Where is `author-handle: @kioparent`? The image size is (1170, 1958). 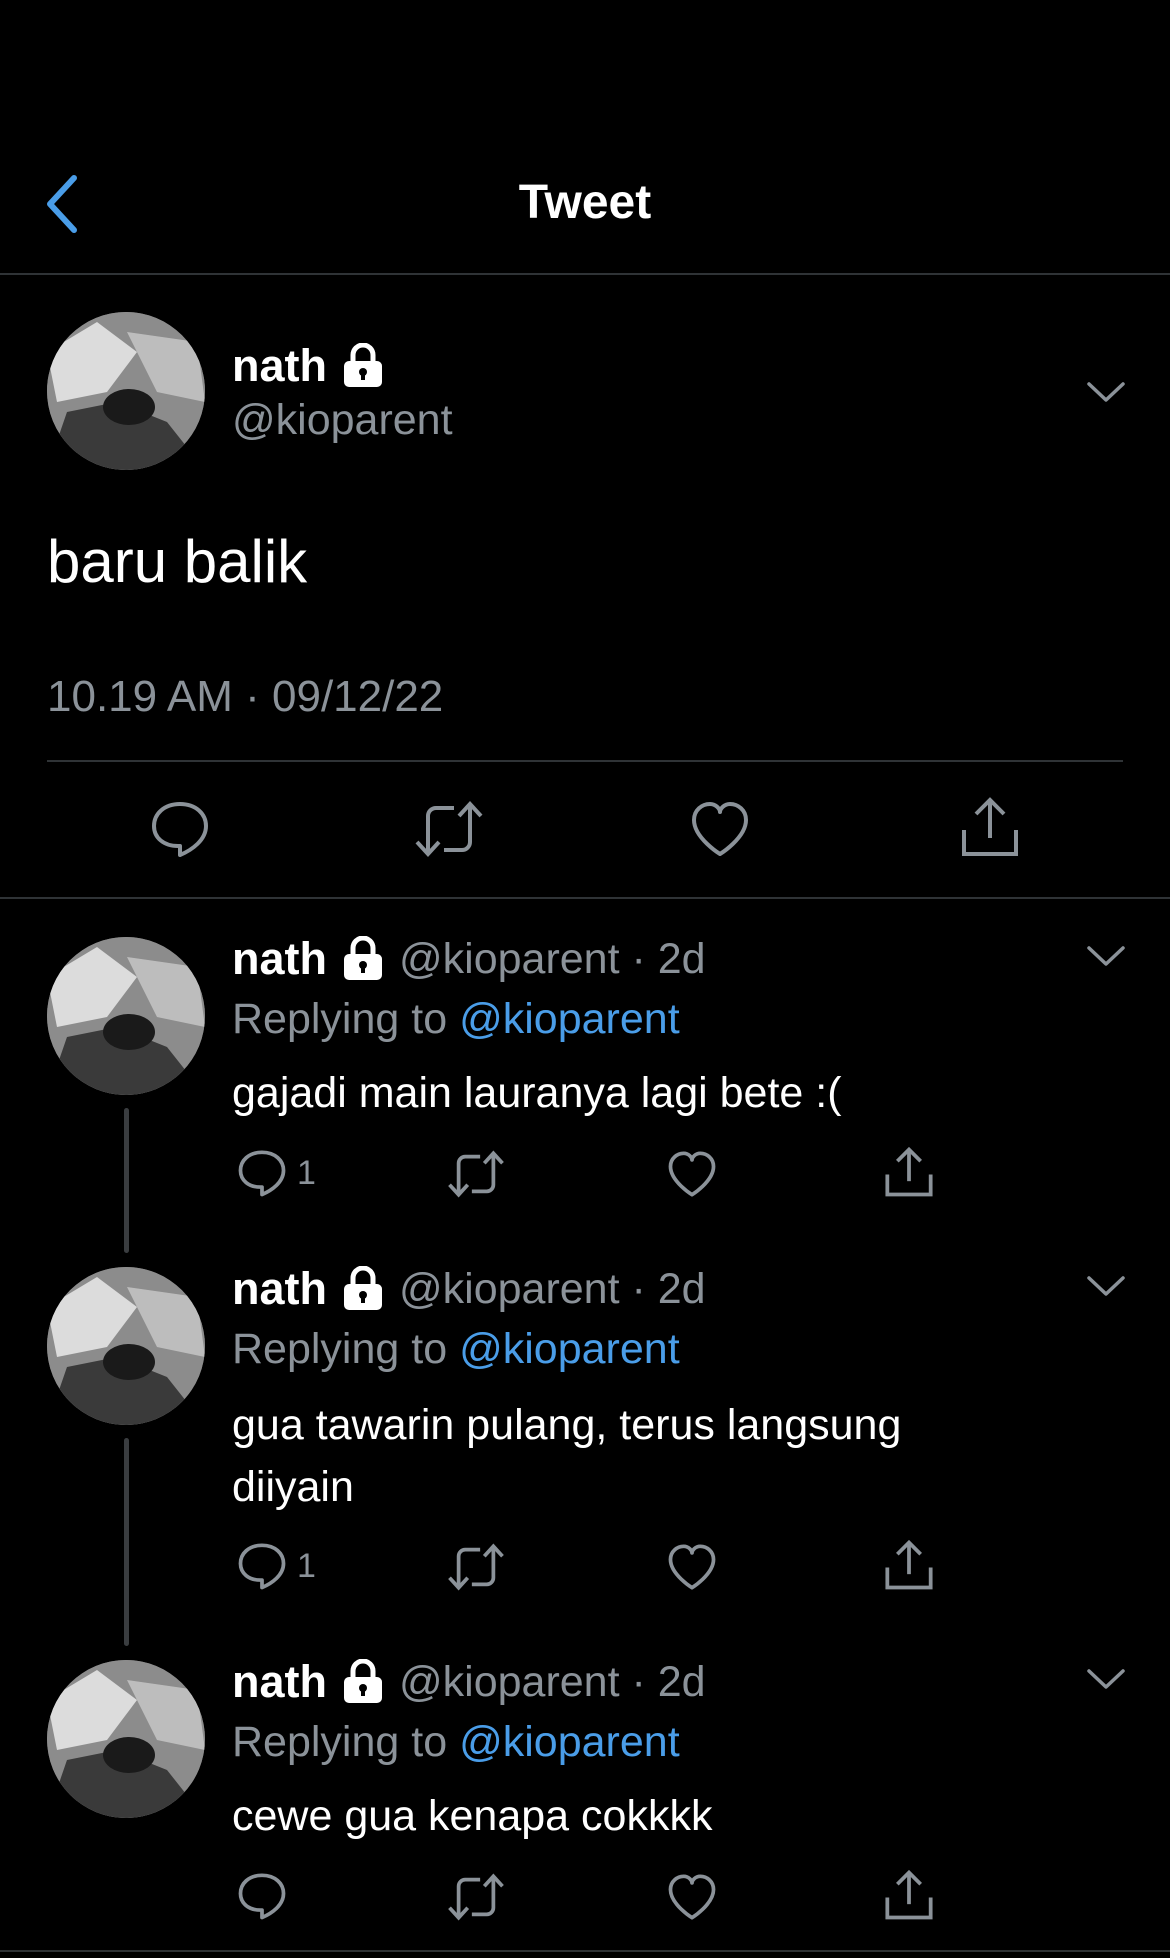 author-handle: @kioparent is located at coordinates (342, 420).